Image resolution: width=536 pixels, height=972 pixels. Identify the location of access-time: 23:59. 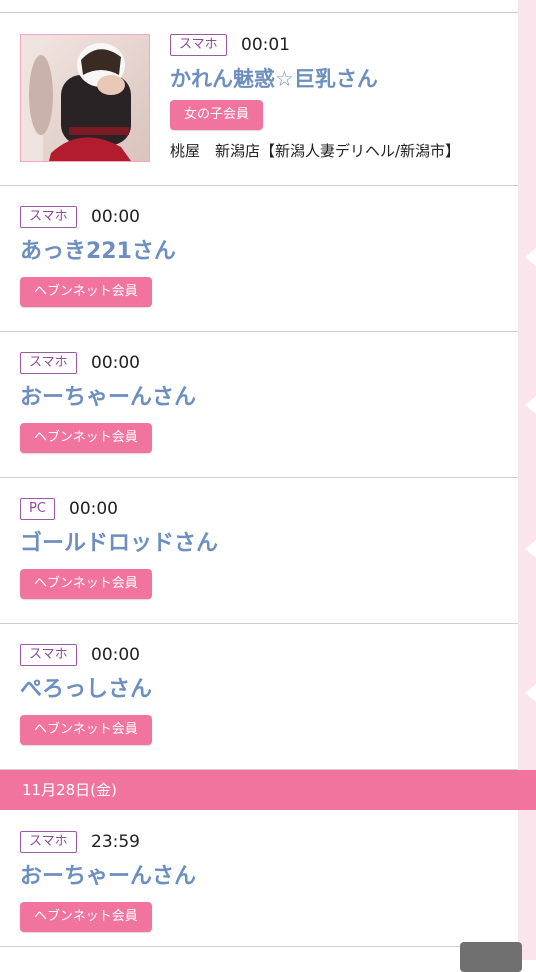
(115, 842).